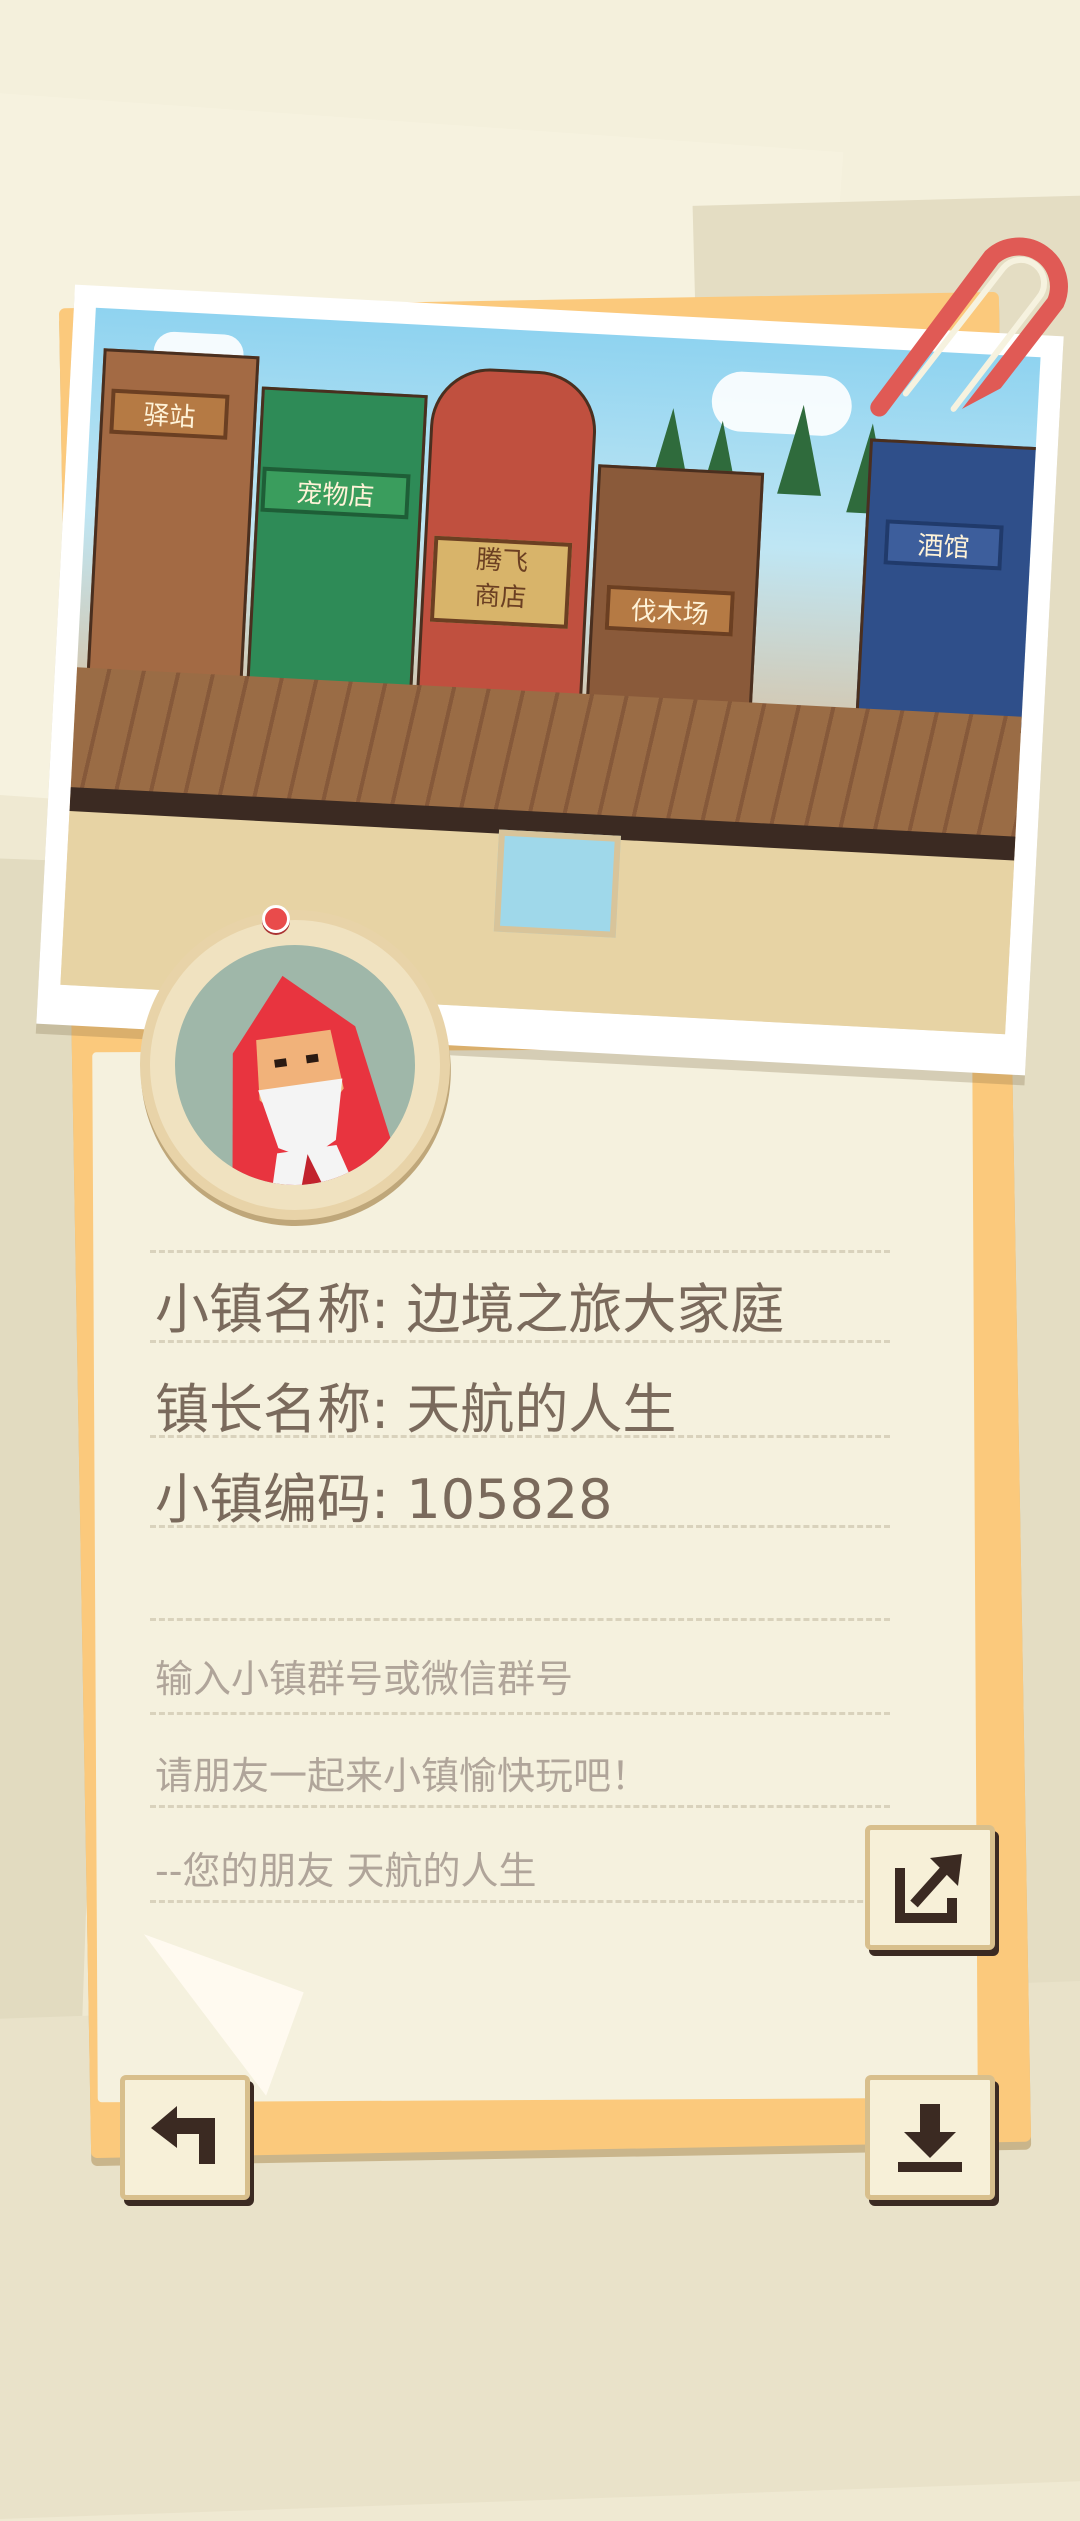  Describe the element at coordinates (183, 2134) in the screenshot. I see `back-arrow-icon` at that location.